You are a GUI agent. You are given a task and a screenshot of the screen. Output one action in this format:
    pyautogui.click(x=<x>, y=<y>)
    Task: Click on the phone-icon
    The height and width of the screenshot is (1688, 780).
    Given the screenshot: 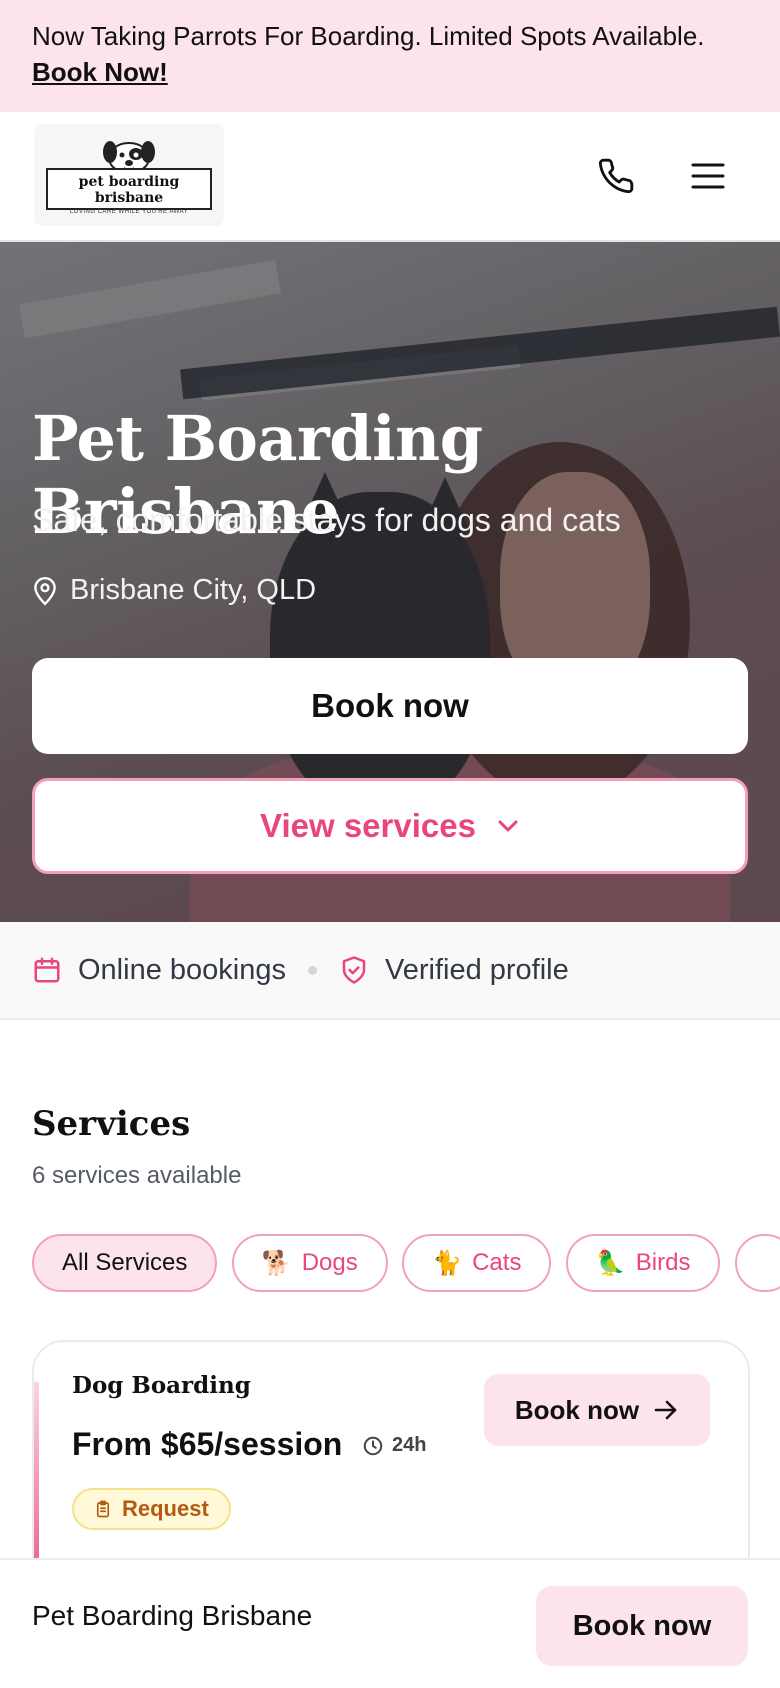 What is the action you would take?
    pyautogui.click(x=616, y=176)
    